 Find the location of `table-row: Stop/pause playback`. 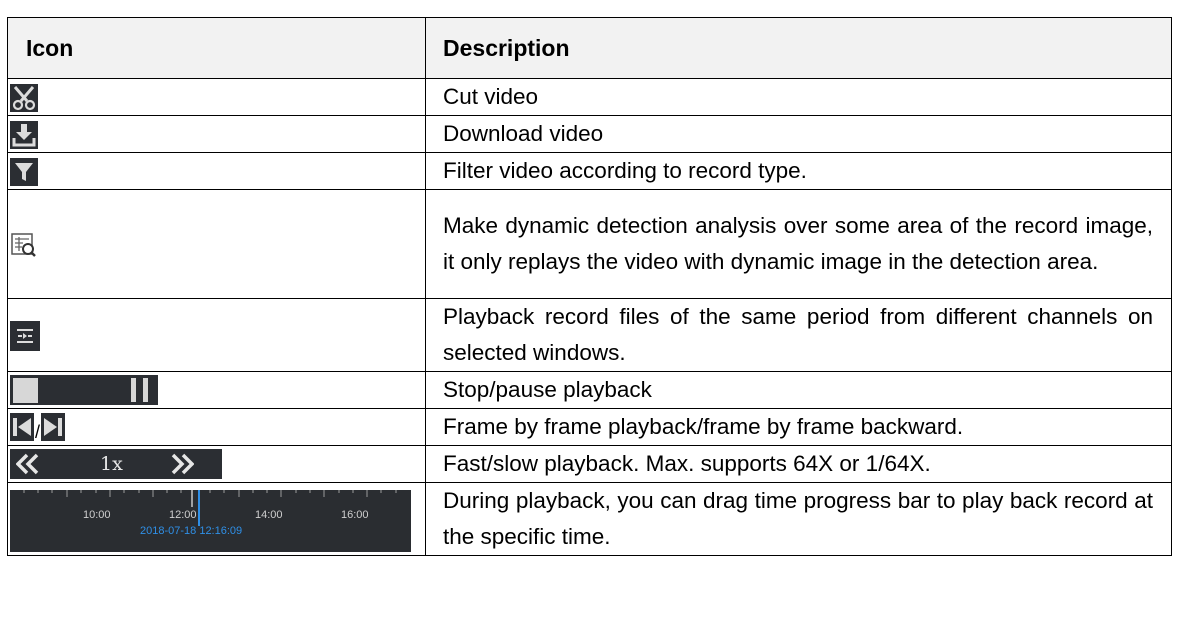

table-row: Stop/pause playback is located at coordinates (589, 390).